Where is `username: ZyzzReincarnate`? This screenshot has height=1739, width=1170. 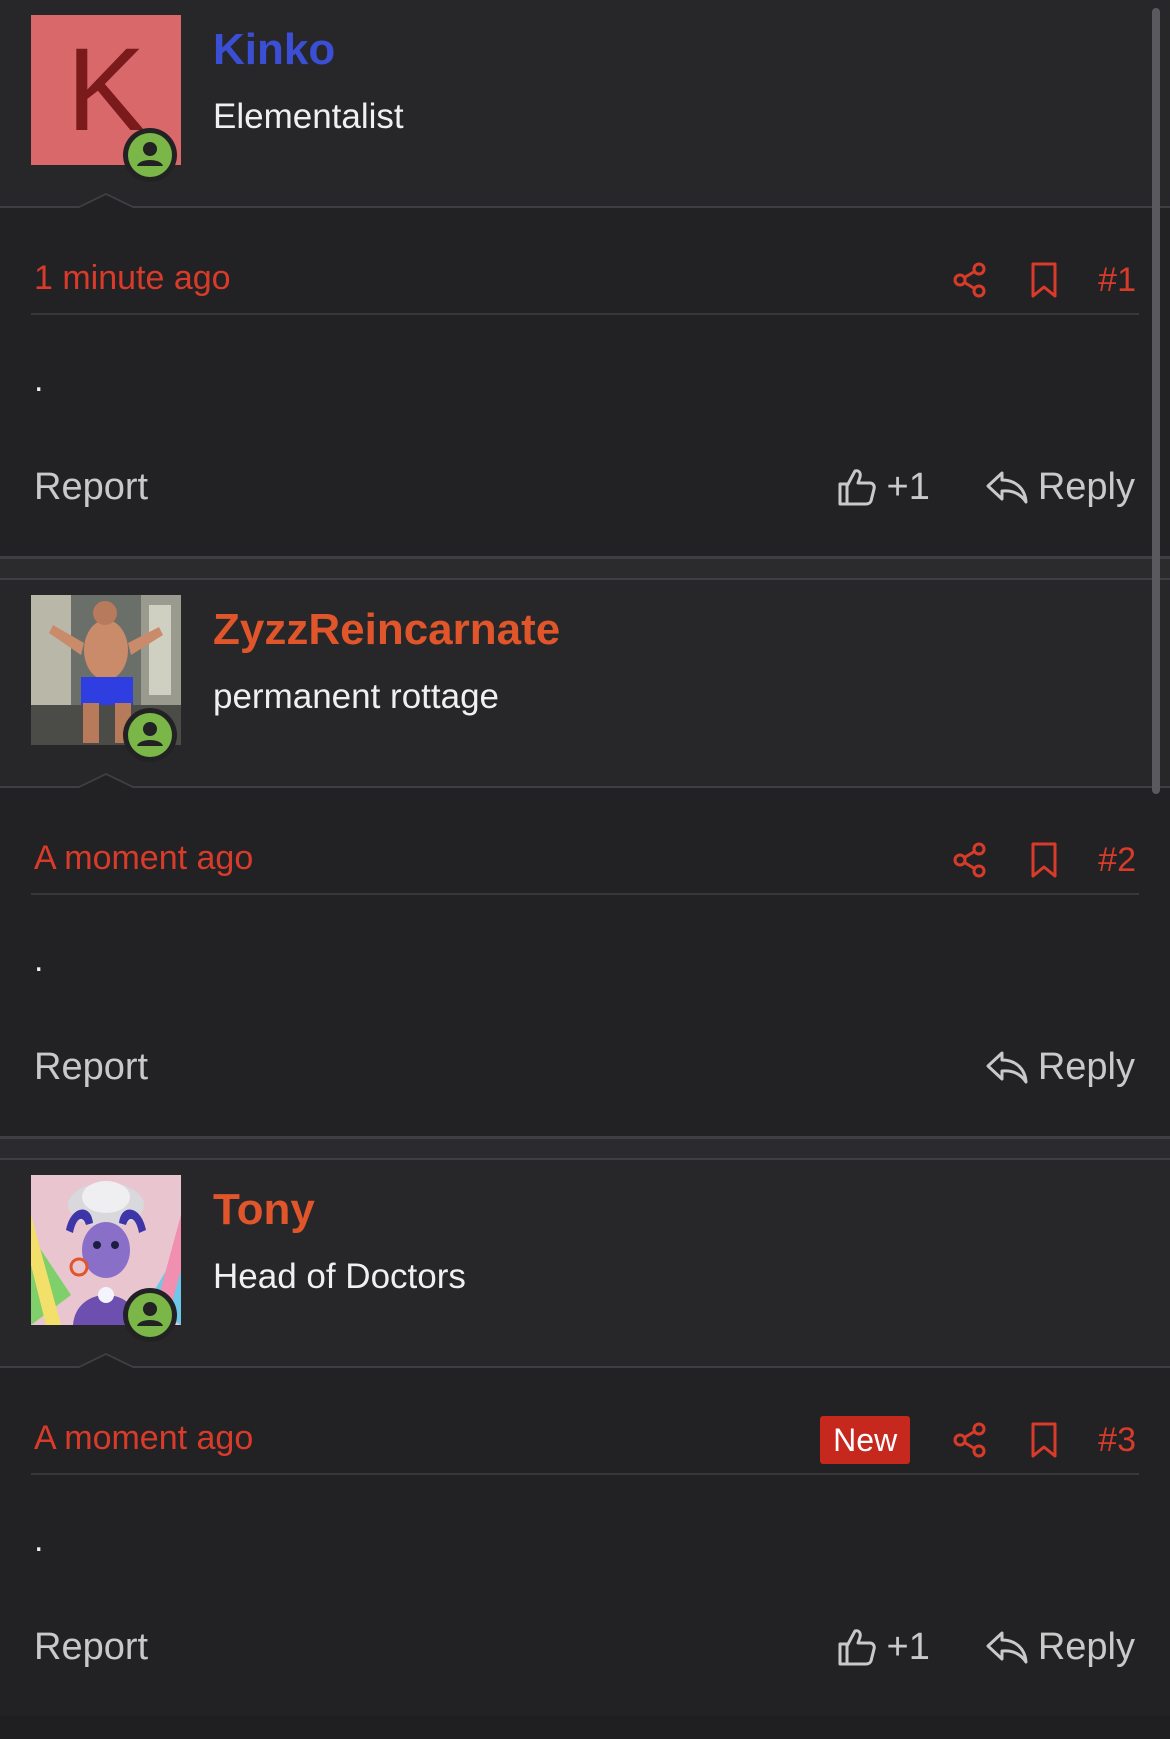
username: ZyzzReincarnate is located at coordinates (386, 630).